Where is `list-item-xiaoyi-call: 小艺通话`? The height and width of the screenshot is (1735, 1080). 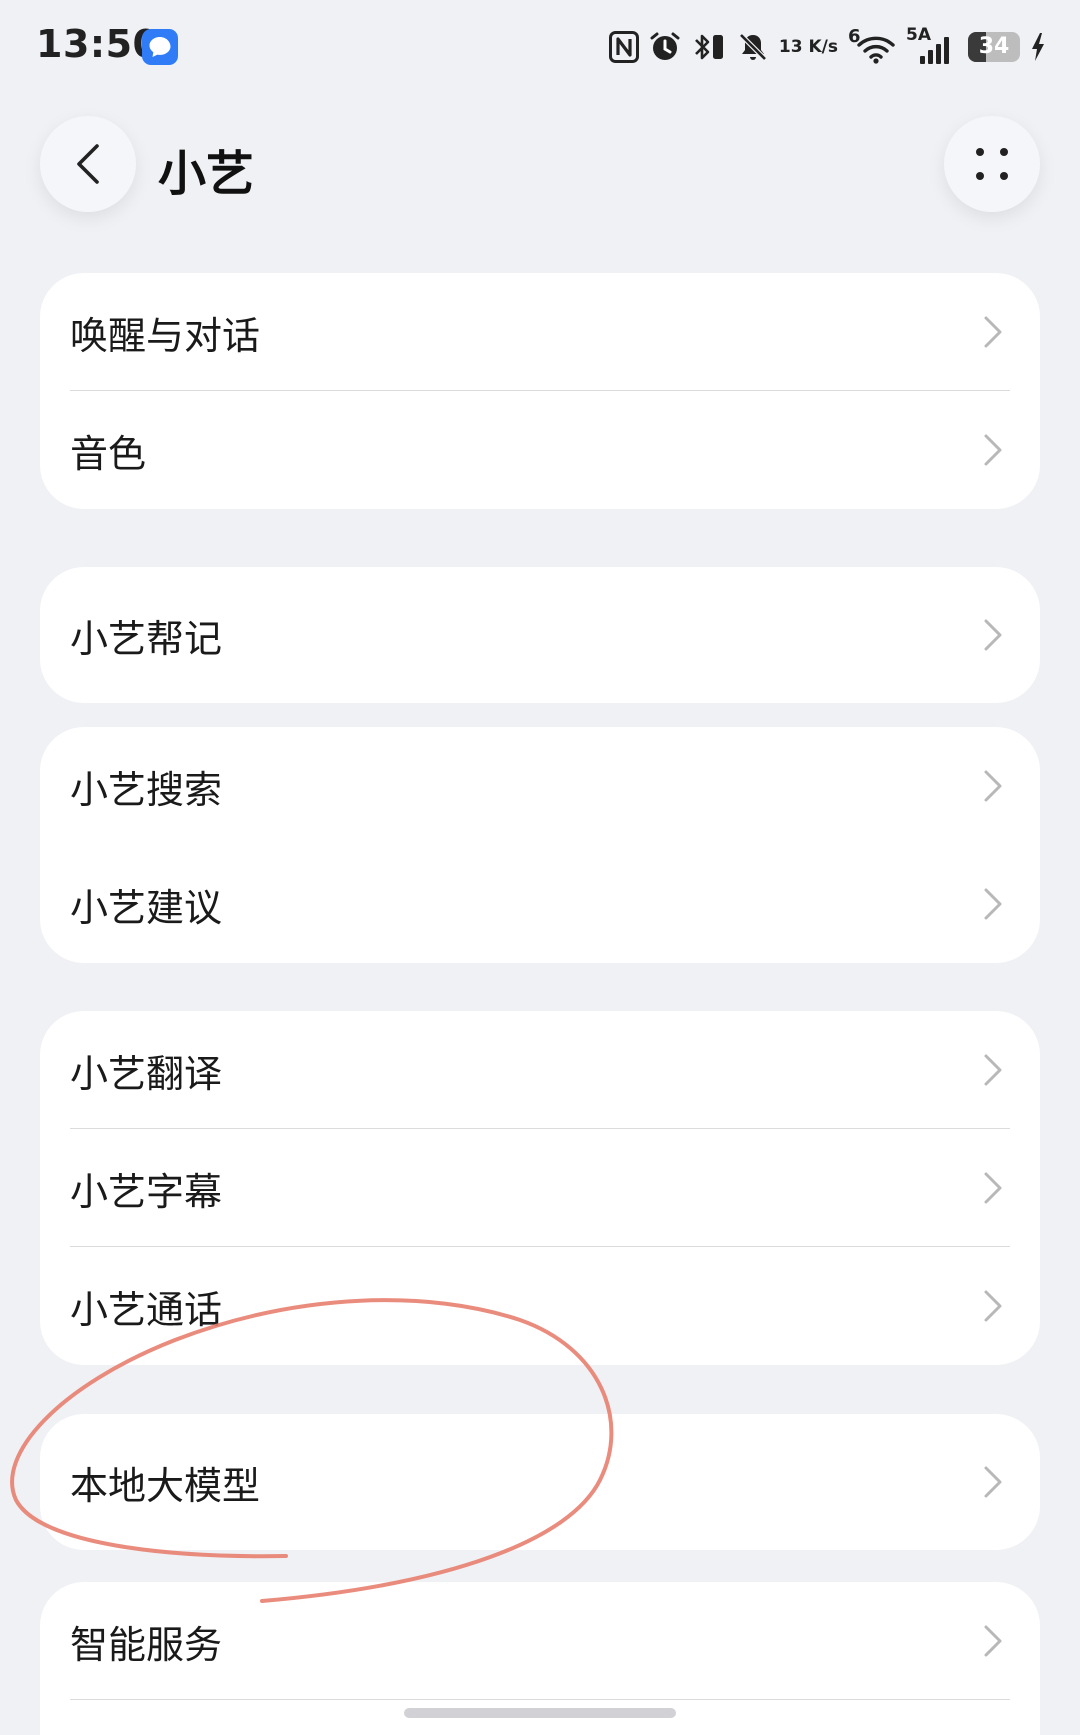
list-item-xiaoyi-call: 小艺通话 is located at coordinates (540, 1306).